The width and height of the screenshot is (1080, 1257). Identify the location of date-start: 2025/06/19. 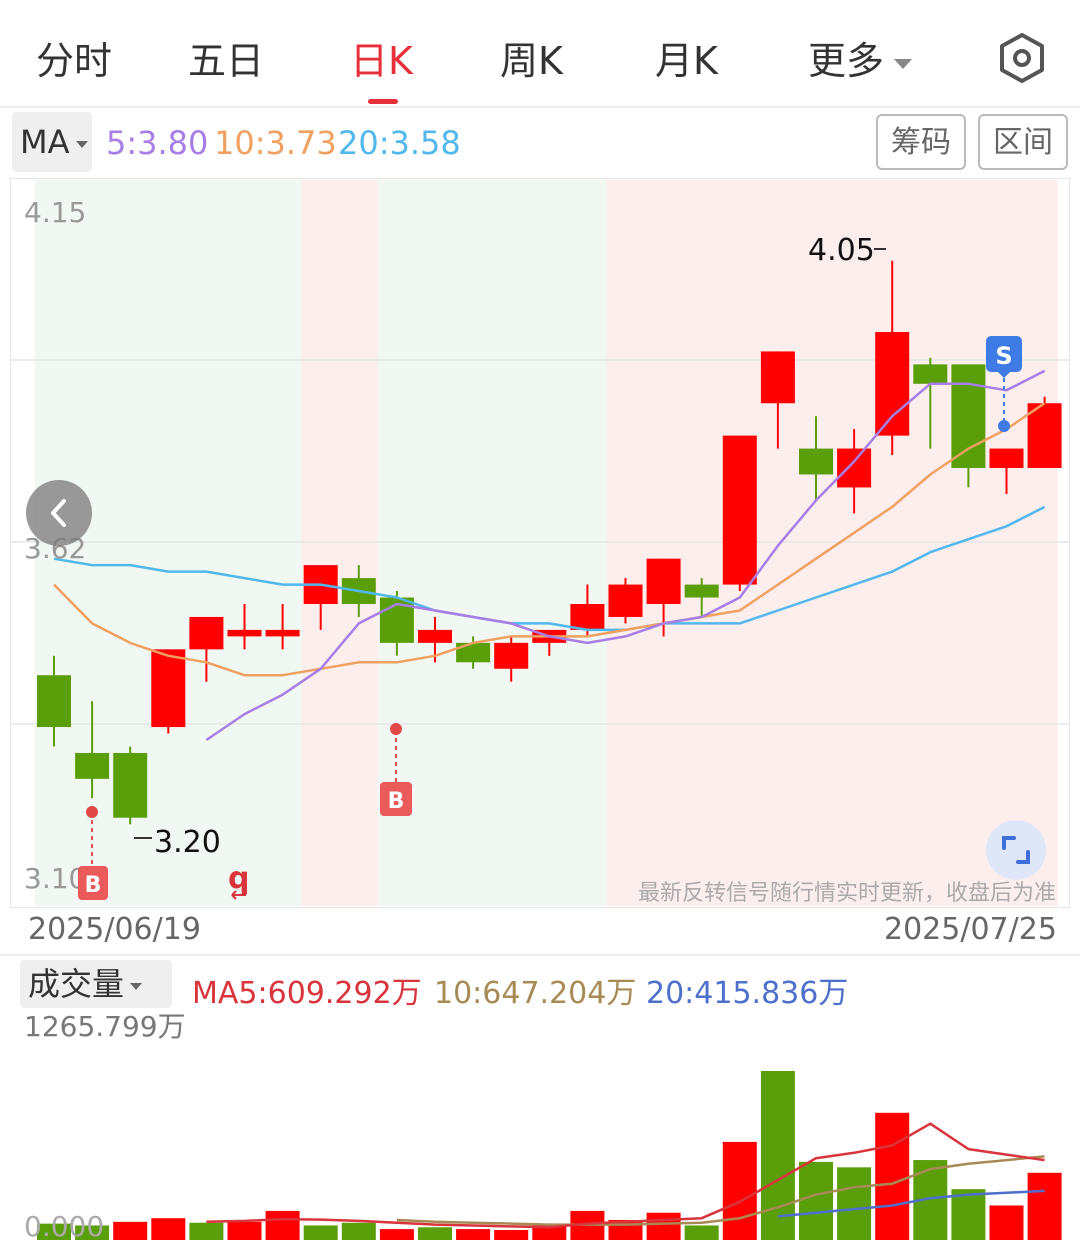
(114, 929).